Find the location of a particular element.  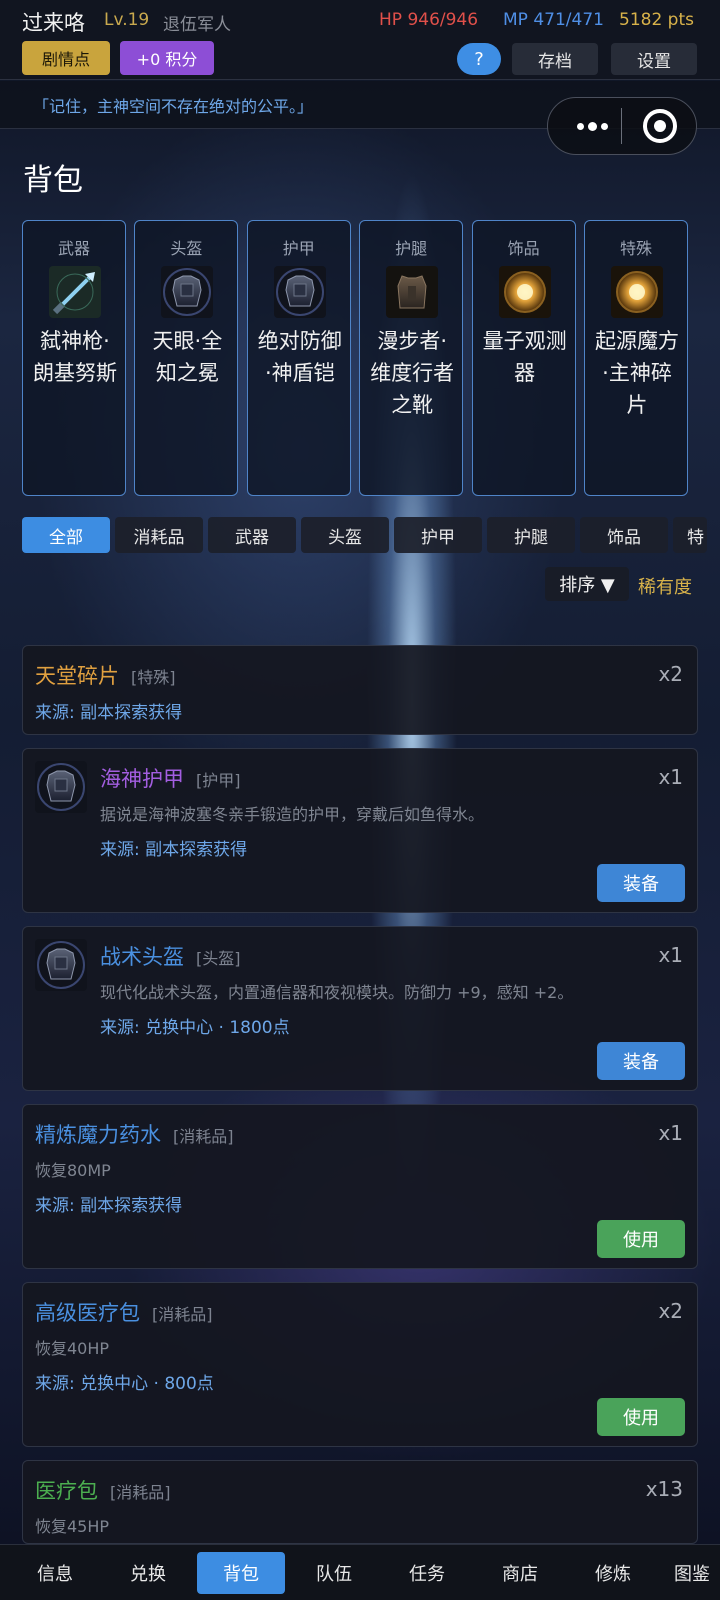

equip-item-name: 漫步者·维度行者之靴 is located at coordinates (412, 373).